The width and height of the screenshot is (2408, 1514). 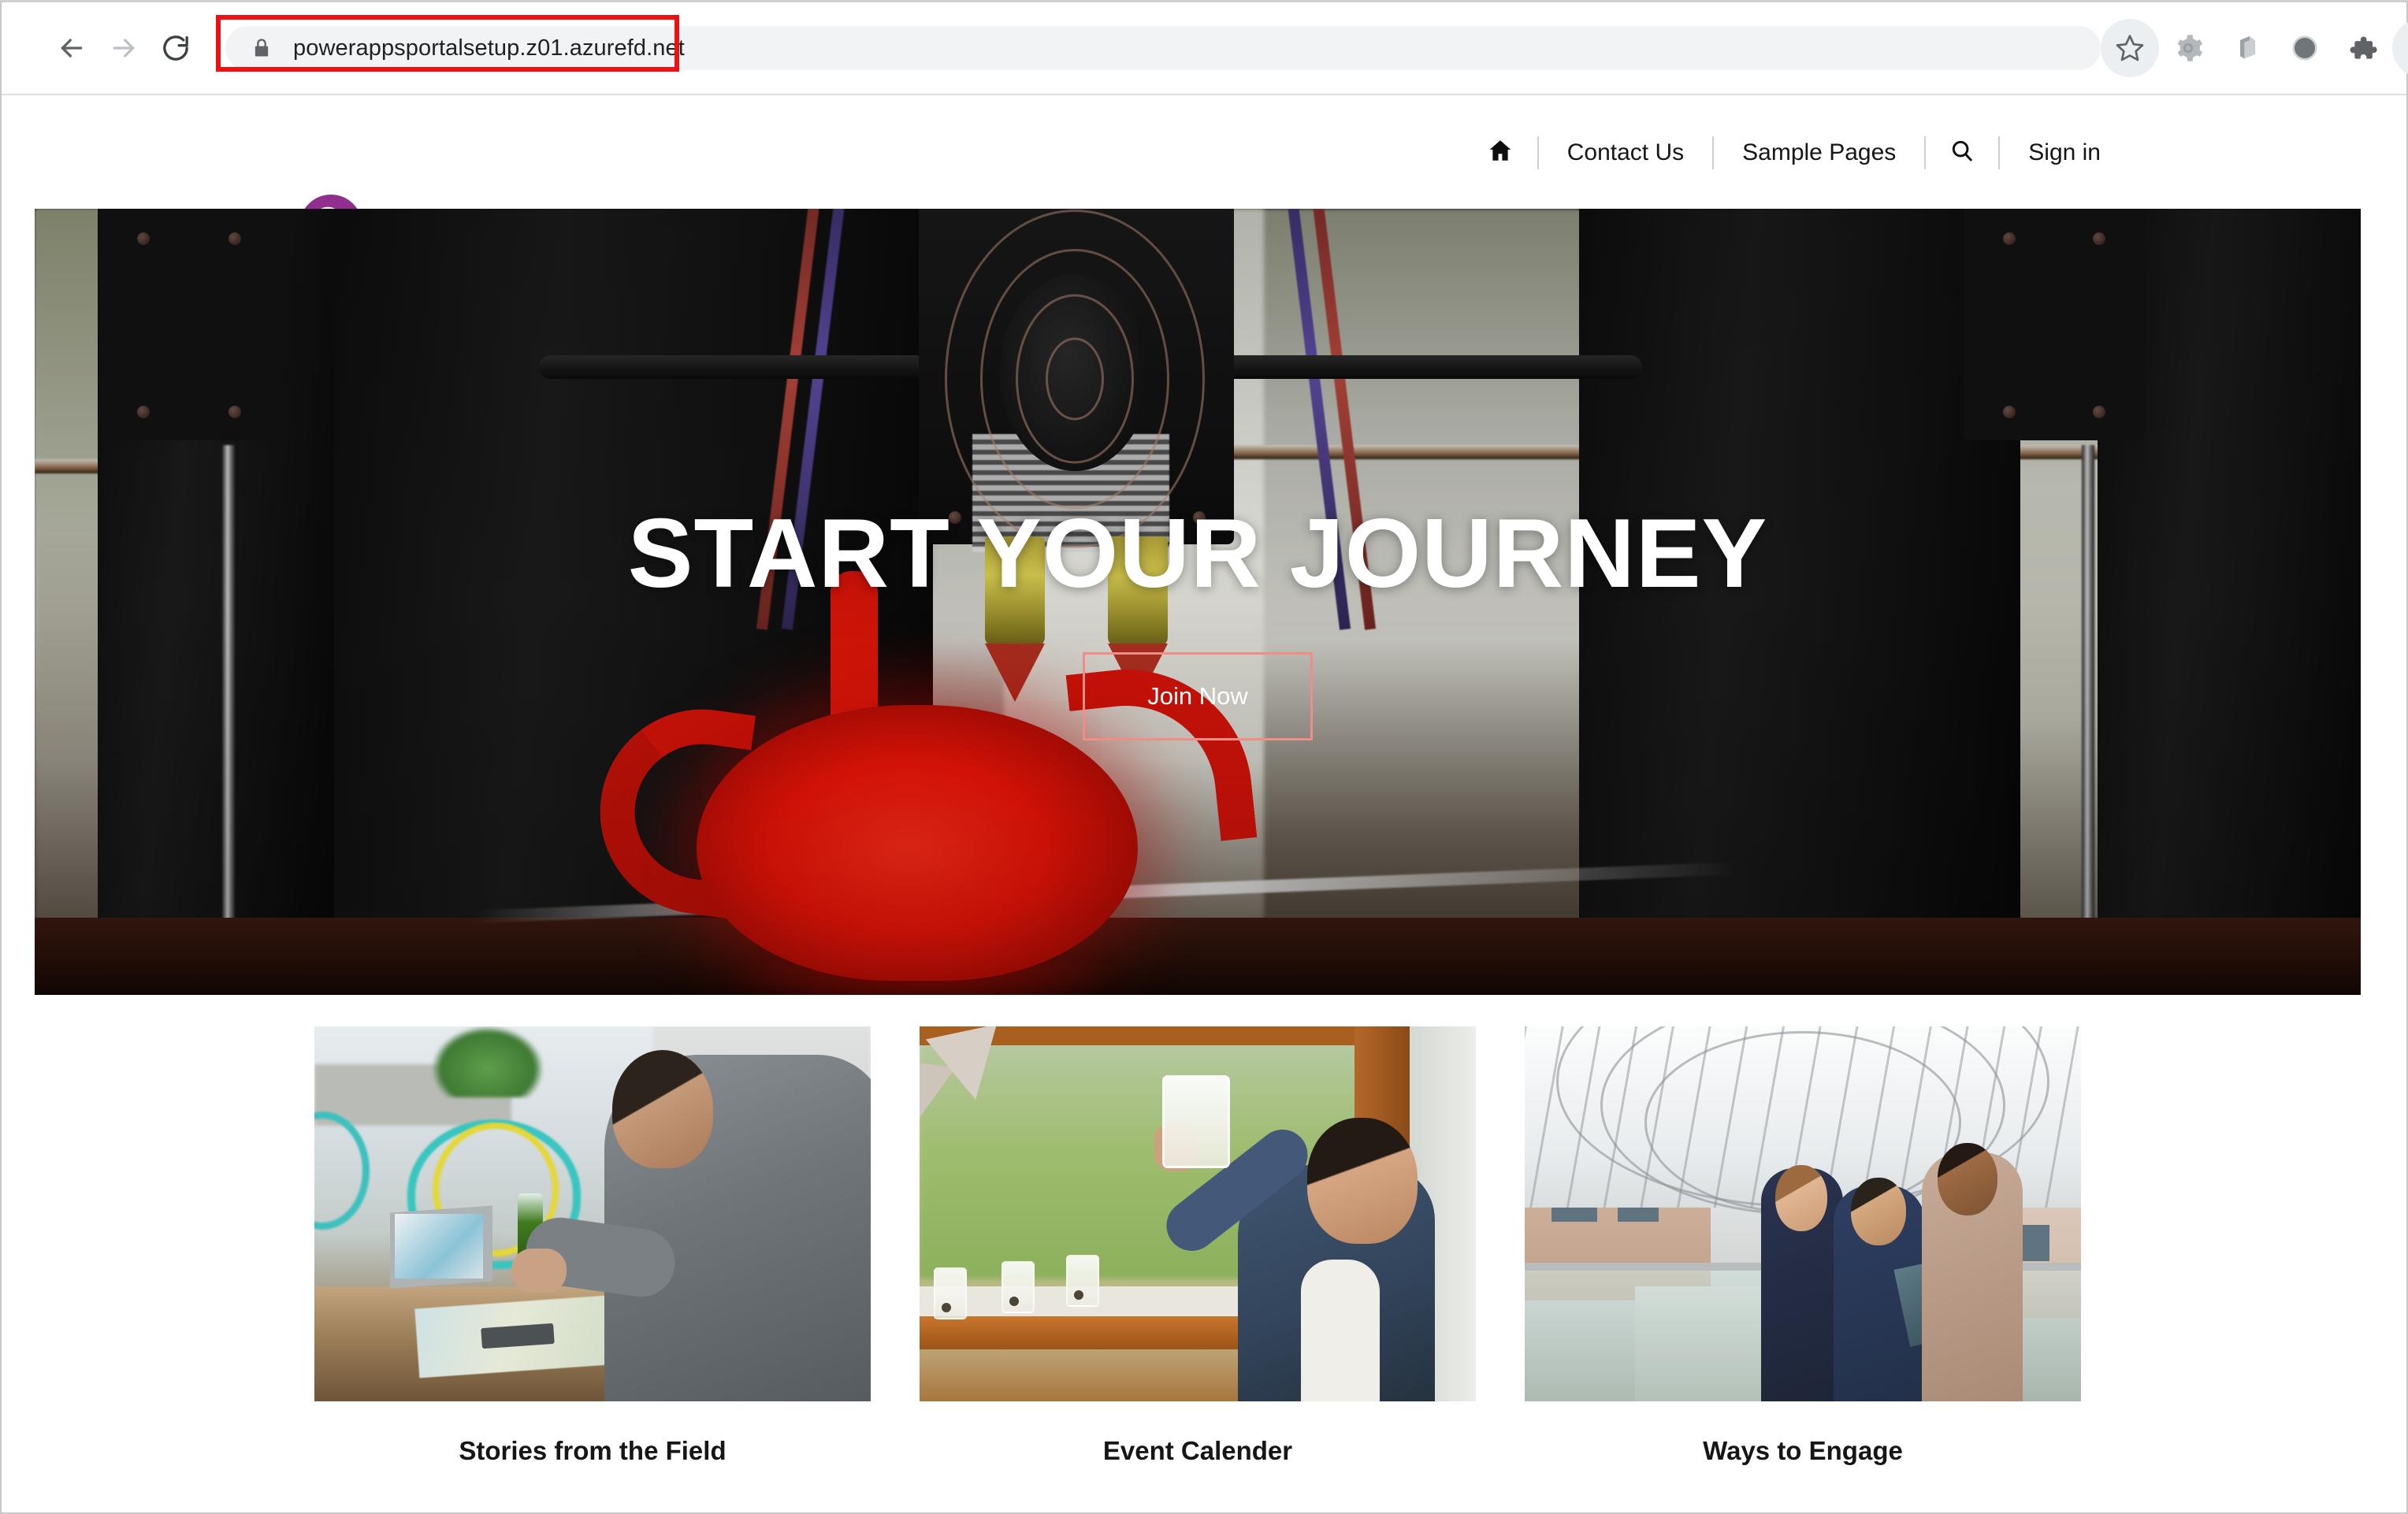 I want to click on page-title: START YOUR JOURNEY, so click(x=1197, y=554).